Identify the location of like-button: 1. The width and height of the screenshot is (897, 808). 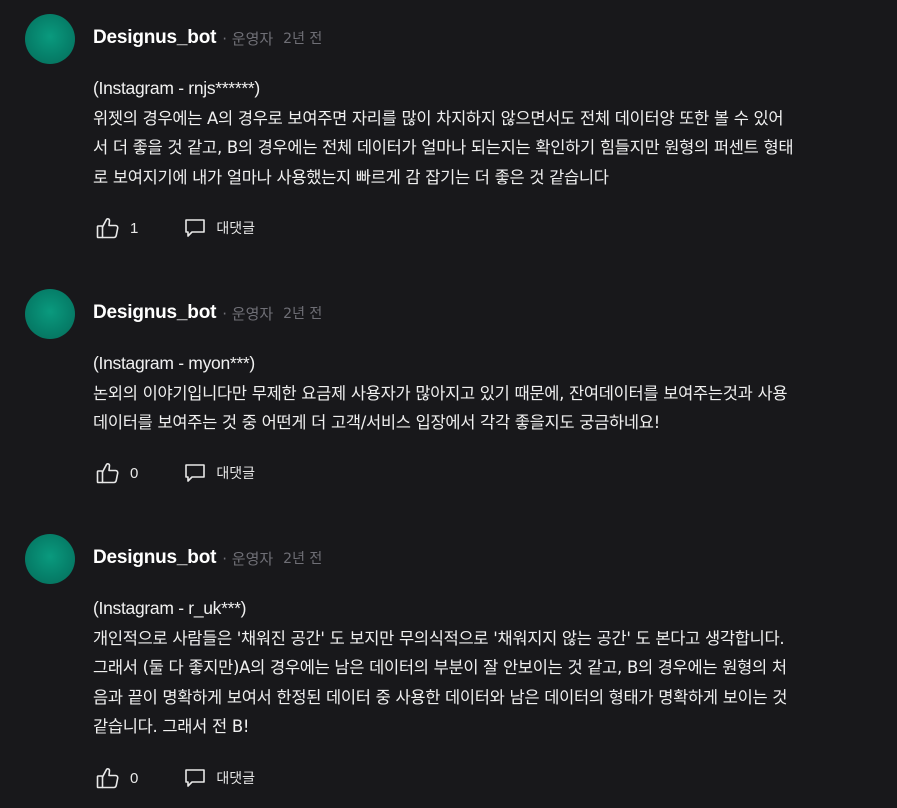
(117, 228).